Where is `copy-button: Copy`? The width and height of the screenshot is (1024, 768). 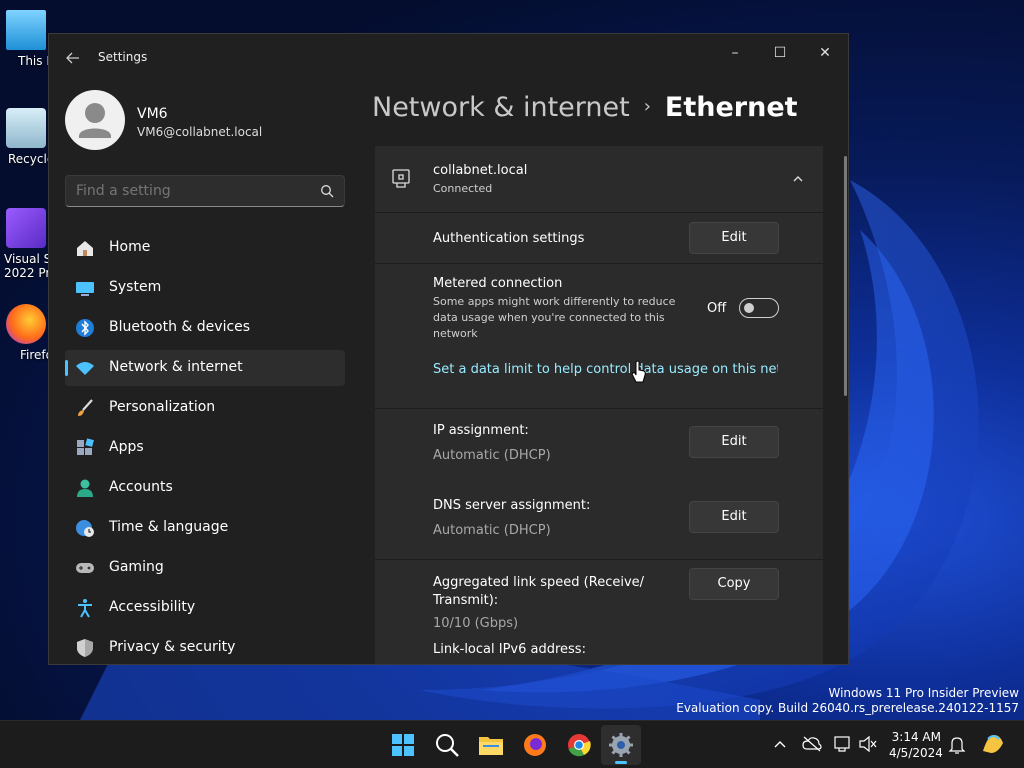
copy-button: Copy is located at coordinates (734, 584).